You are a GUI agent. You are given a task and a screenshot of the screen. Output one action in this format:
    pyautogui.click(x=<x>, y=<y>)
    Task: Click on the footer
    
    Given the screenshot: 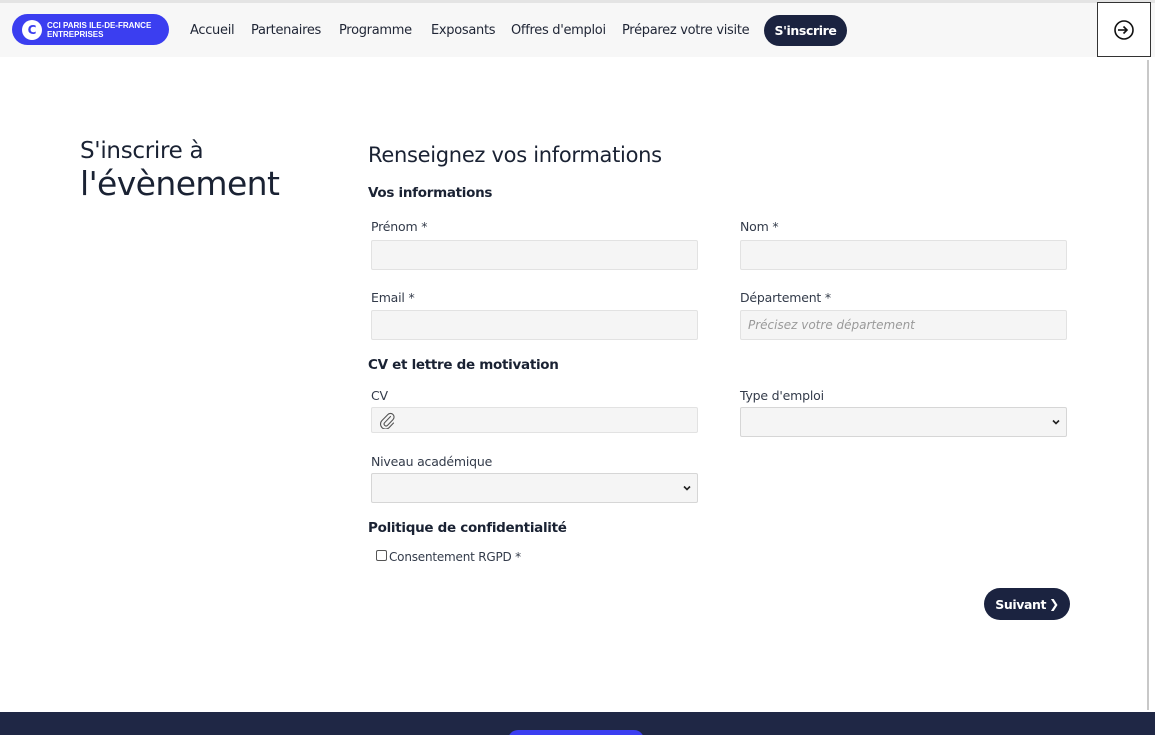 What is the action you would take?
    pyautogui.click(x=577, y=723)
    